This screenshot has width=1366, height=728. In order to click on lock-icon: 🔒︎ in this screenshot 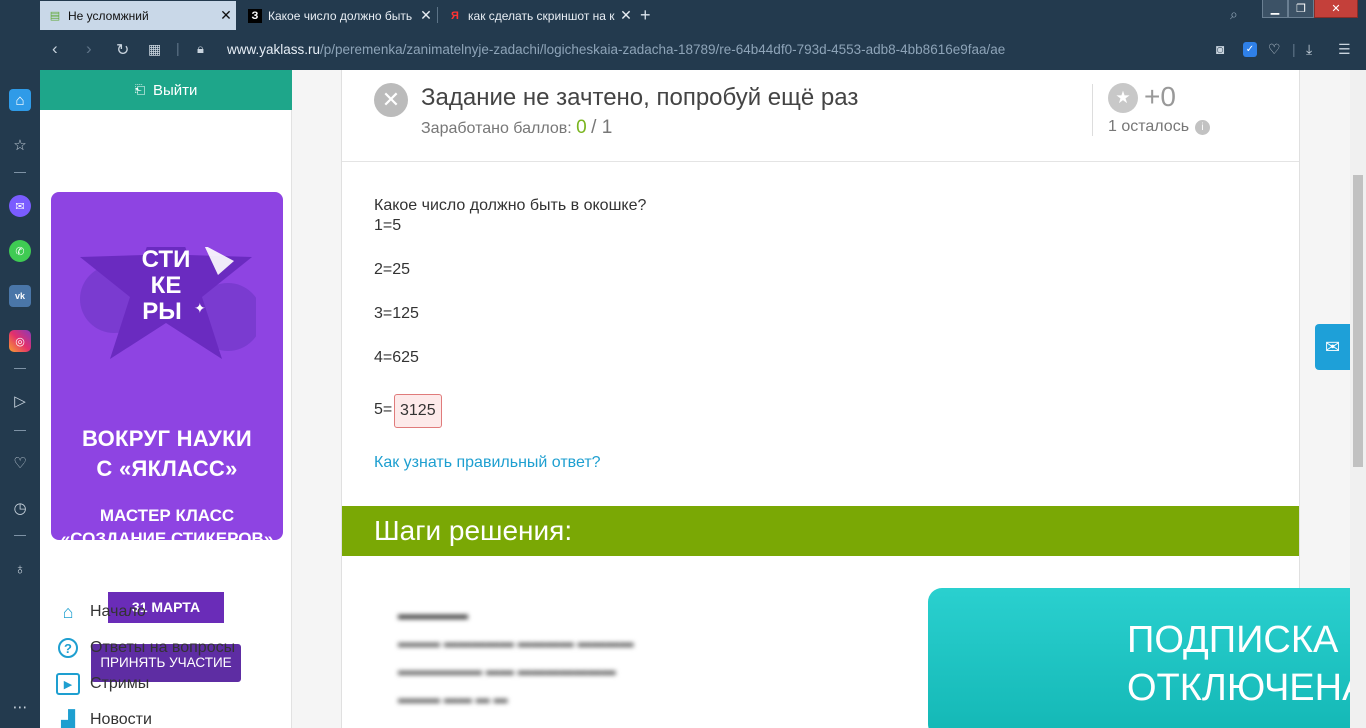, I will do `click(200, 49)`.